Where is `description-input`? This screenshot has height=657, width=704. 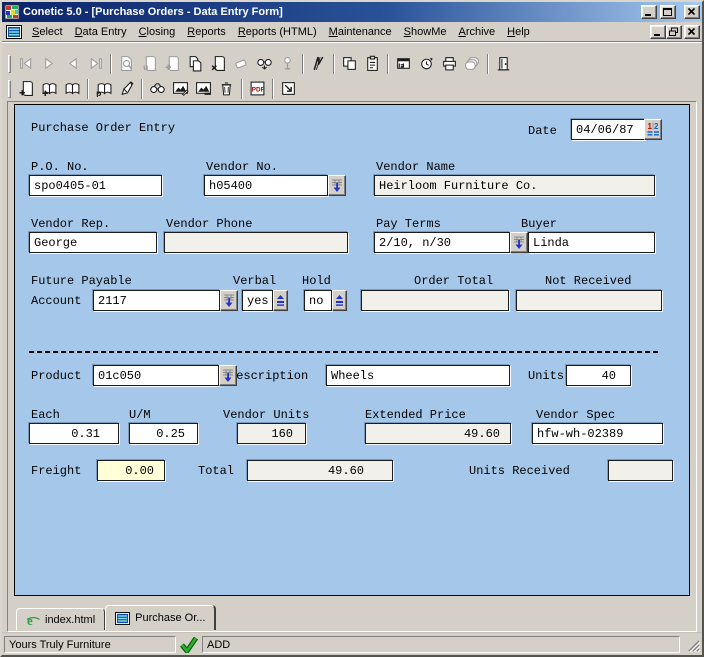
description-input is located at coordinates (418, 375).